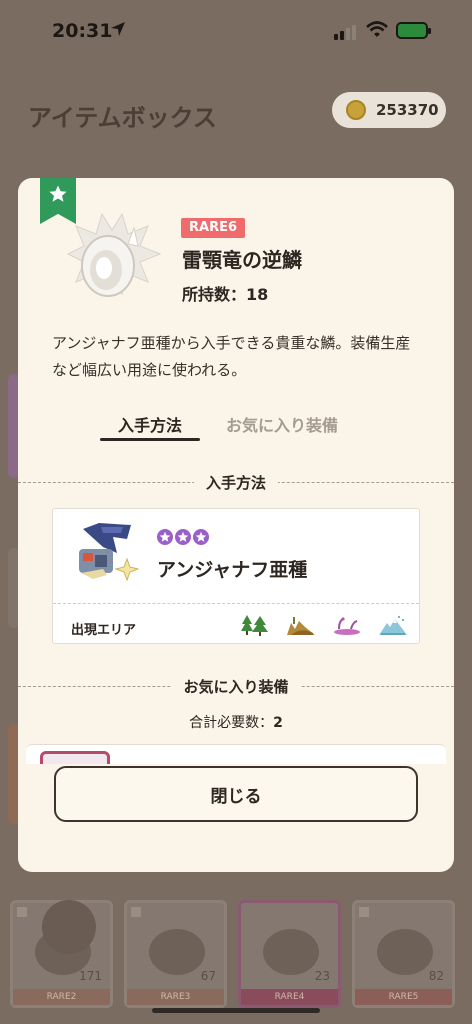 The image size is (472, 1024). I want to click on section-title: お気に入り装備, so click(236, 686).